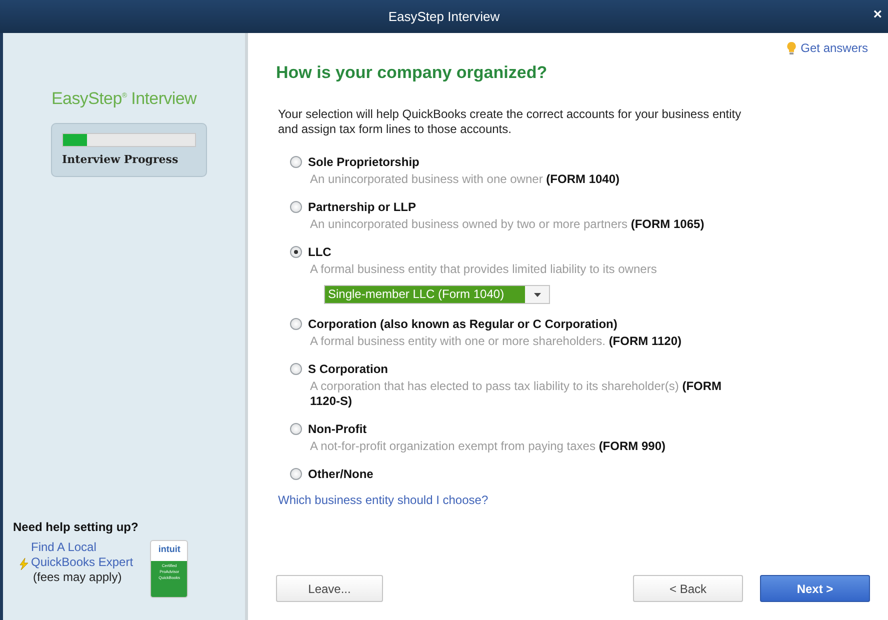  What do you see at coordinates (337, 429) in the screenshot?
I see `option-label: Non-Profit` at bounding box center [337, 429].